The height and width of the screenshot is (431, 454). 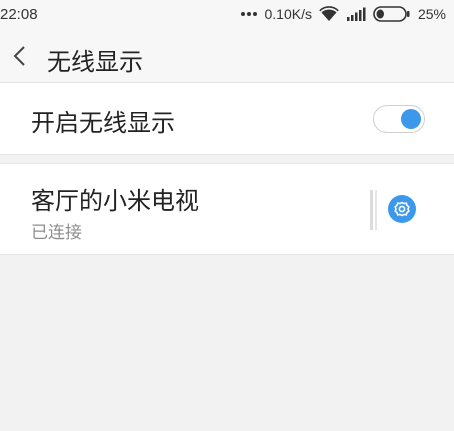 I want to click on device-name: 客厅的小米电视, so click(x=115, y=201).